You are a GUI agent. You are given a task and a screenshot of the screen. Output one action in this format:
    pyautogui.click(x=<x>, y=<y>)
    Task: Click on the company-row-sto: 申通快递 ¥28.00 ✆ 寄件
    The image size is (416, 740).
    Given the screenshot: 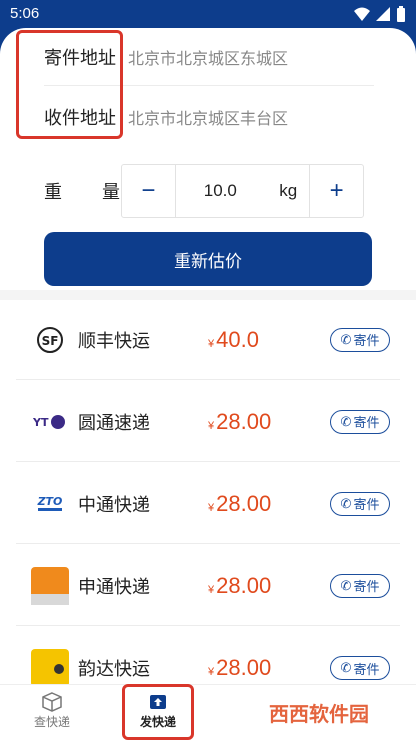 What is the action you would take?
    pyautogui.click(x=208, y=586)
    